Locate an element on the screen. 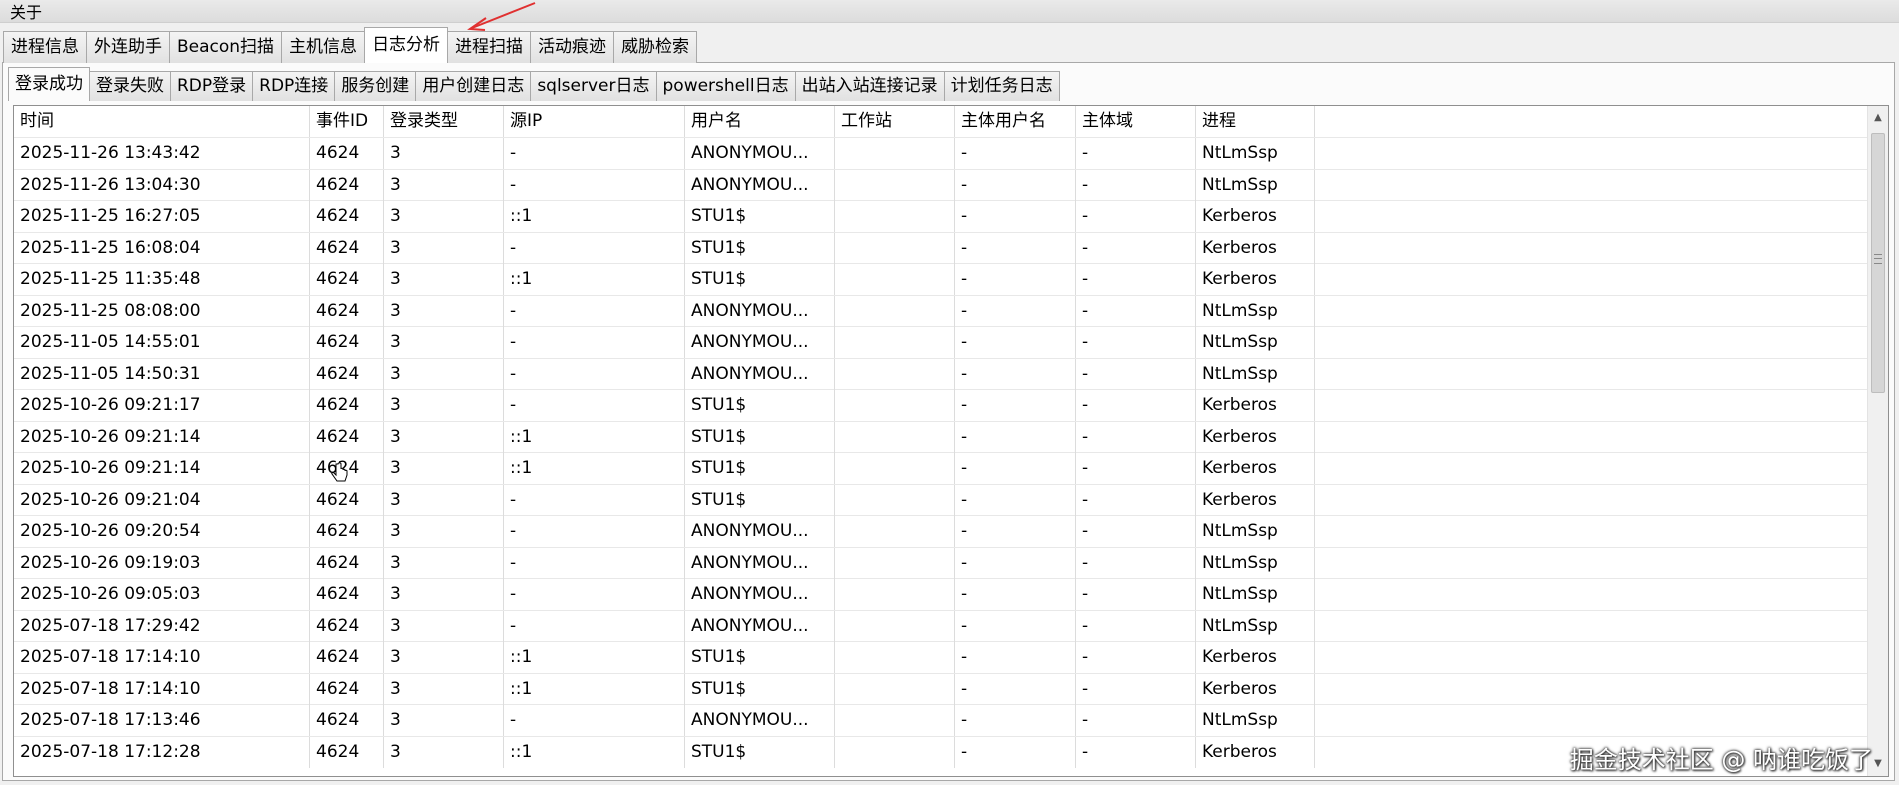  tab-4: 日志分析 is located at coordinates (406, 45).